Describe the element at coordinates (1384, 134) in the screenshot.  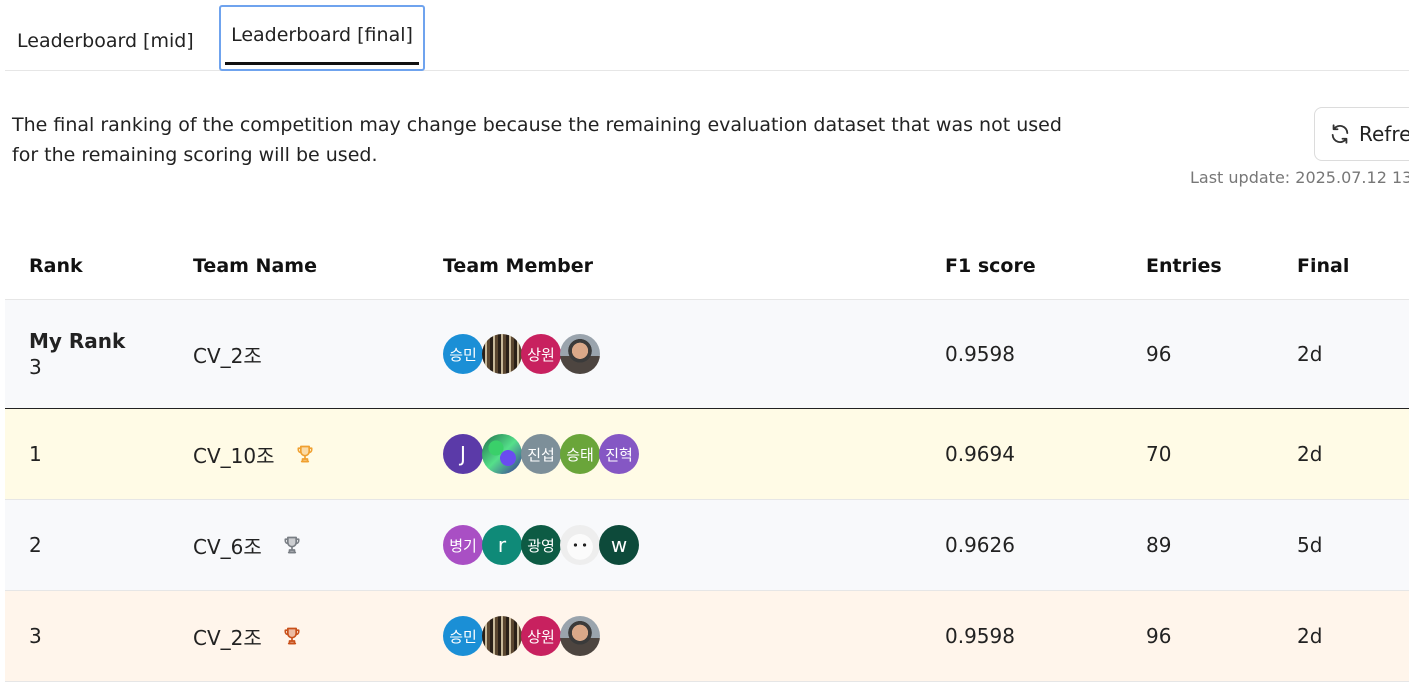
I see `refresh-label: Refre` at that location.